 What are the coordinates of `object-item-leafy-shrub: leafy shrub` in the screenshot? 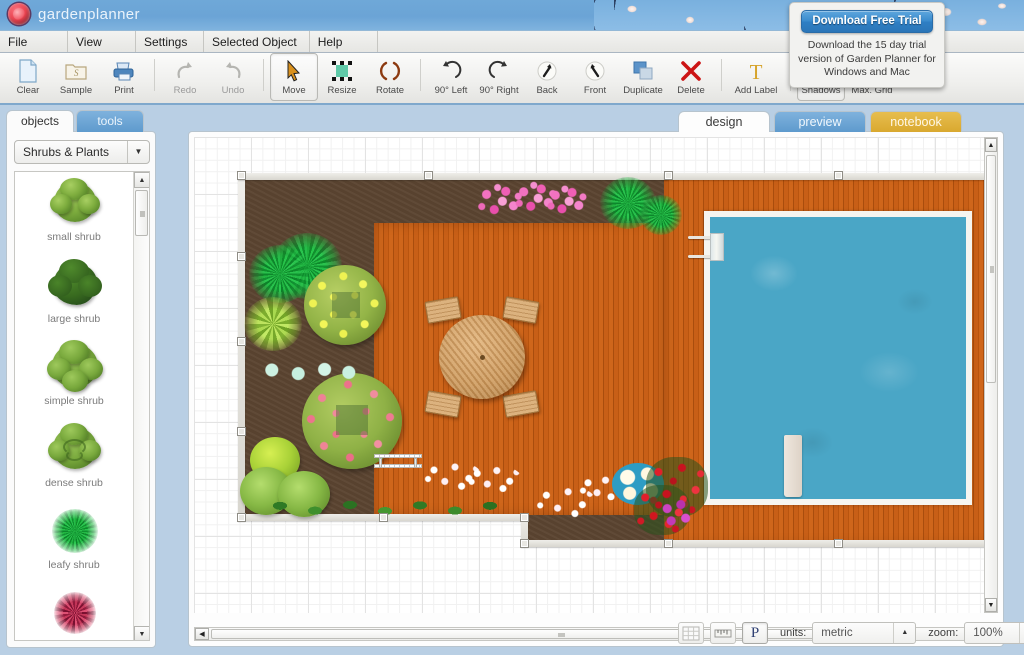 It's located at (74, 541).